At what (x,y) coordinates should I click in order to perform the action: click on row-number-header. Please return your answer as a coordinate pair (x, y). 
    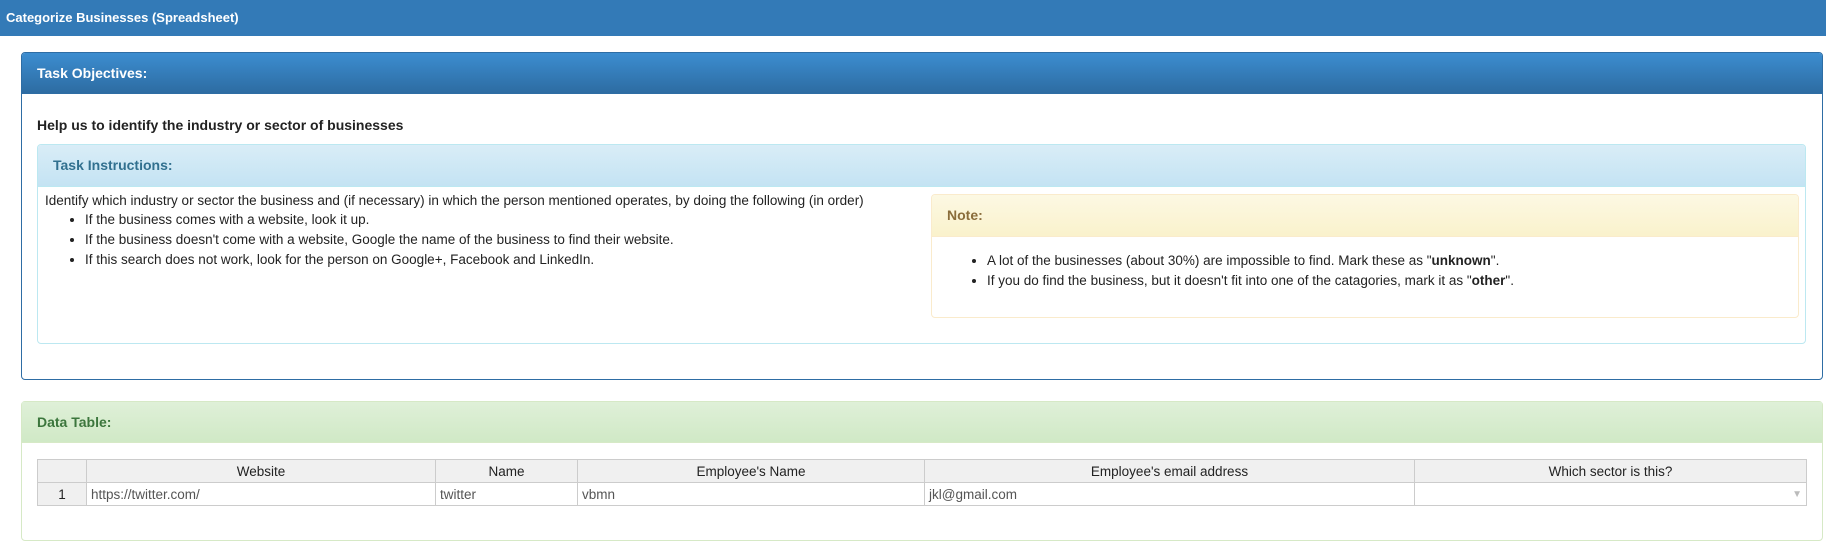
    Looking at the image, I should click on (62, 471).